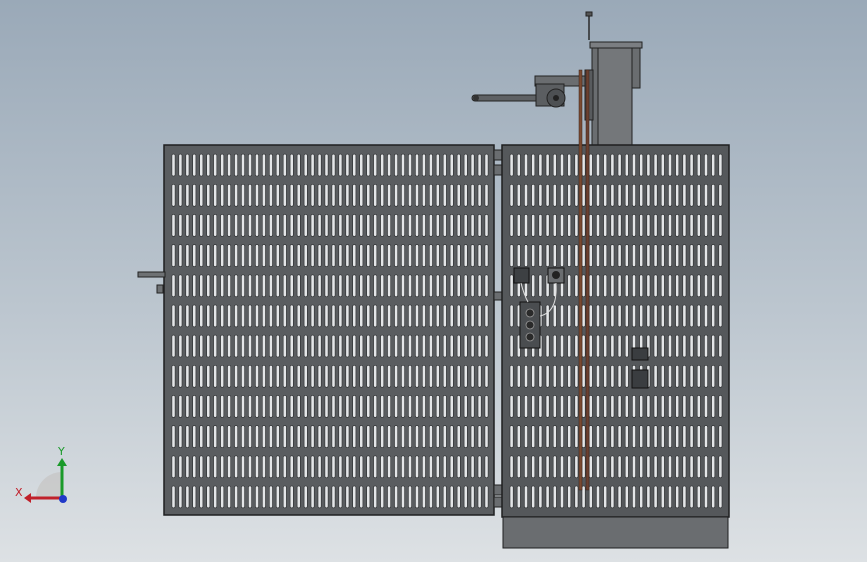  What do you see at coordinates (580, 280) in the screenshot?
I see `vertical-rod` at bounding box center [580, 280].